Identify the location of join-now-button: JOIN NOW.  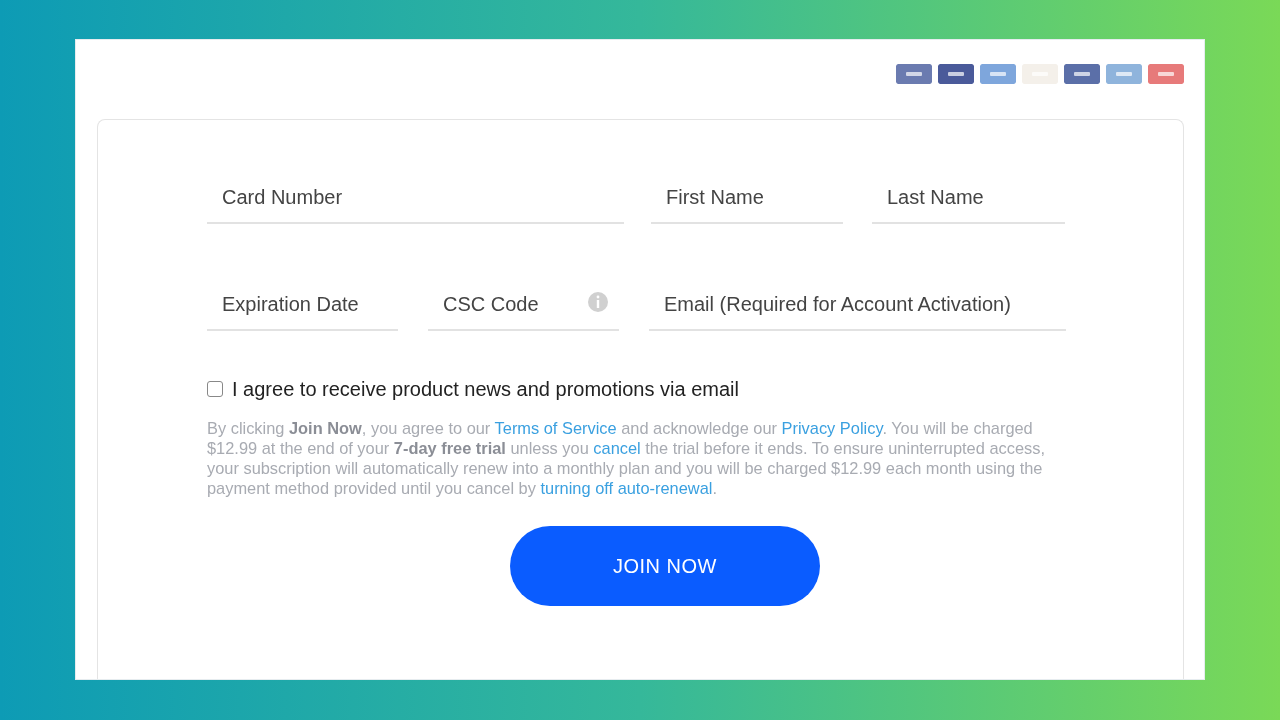
(665, 566).